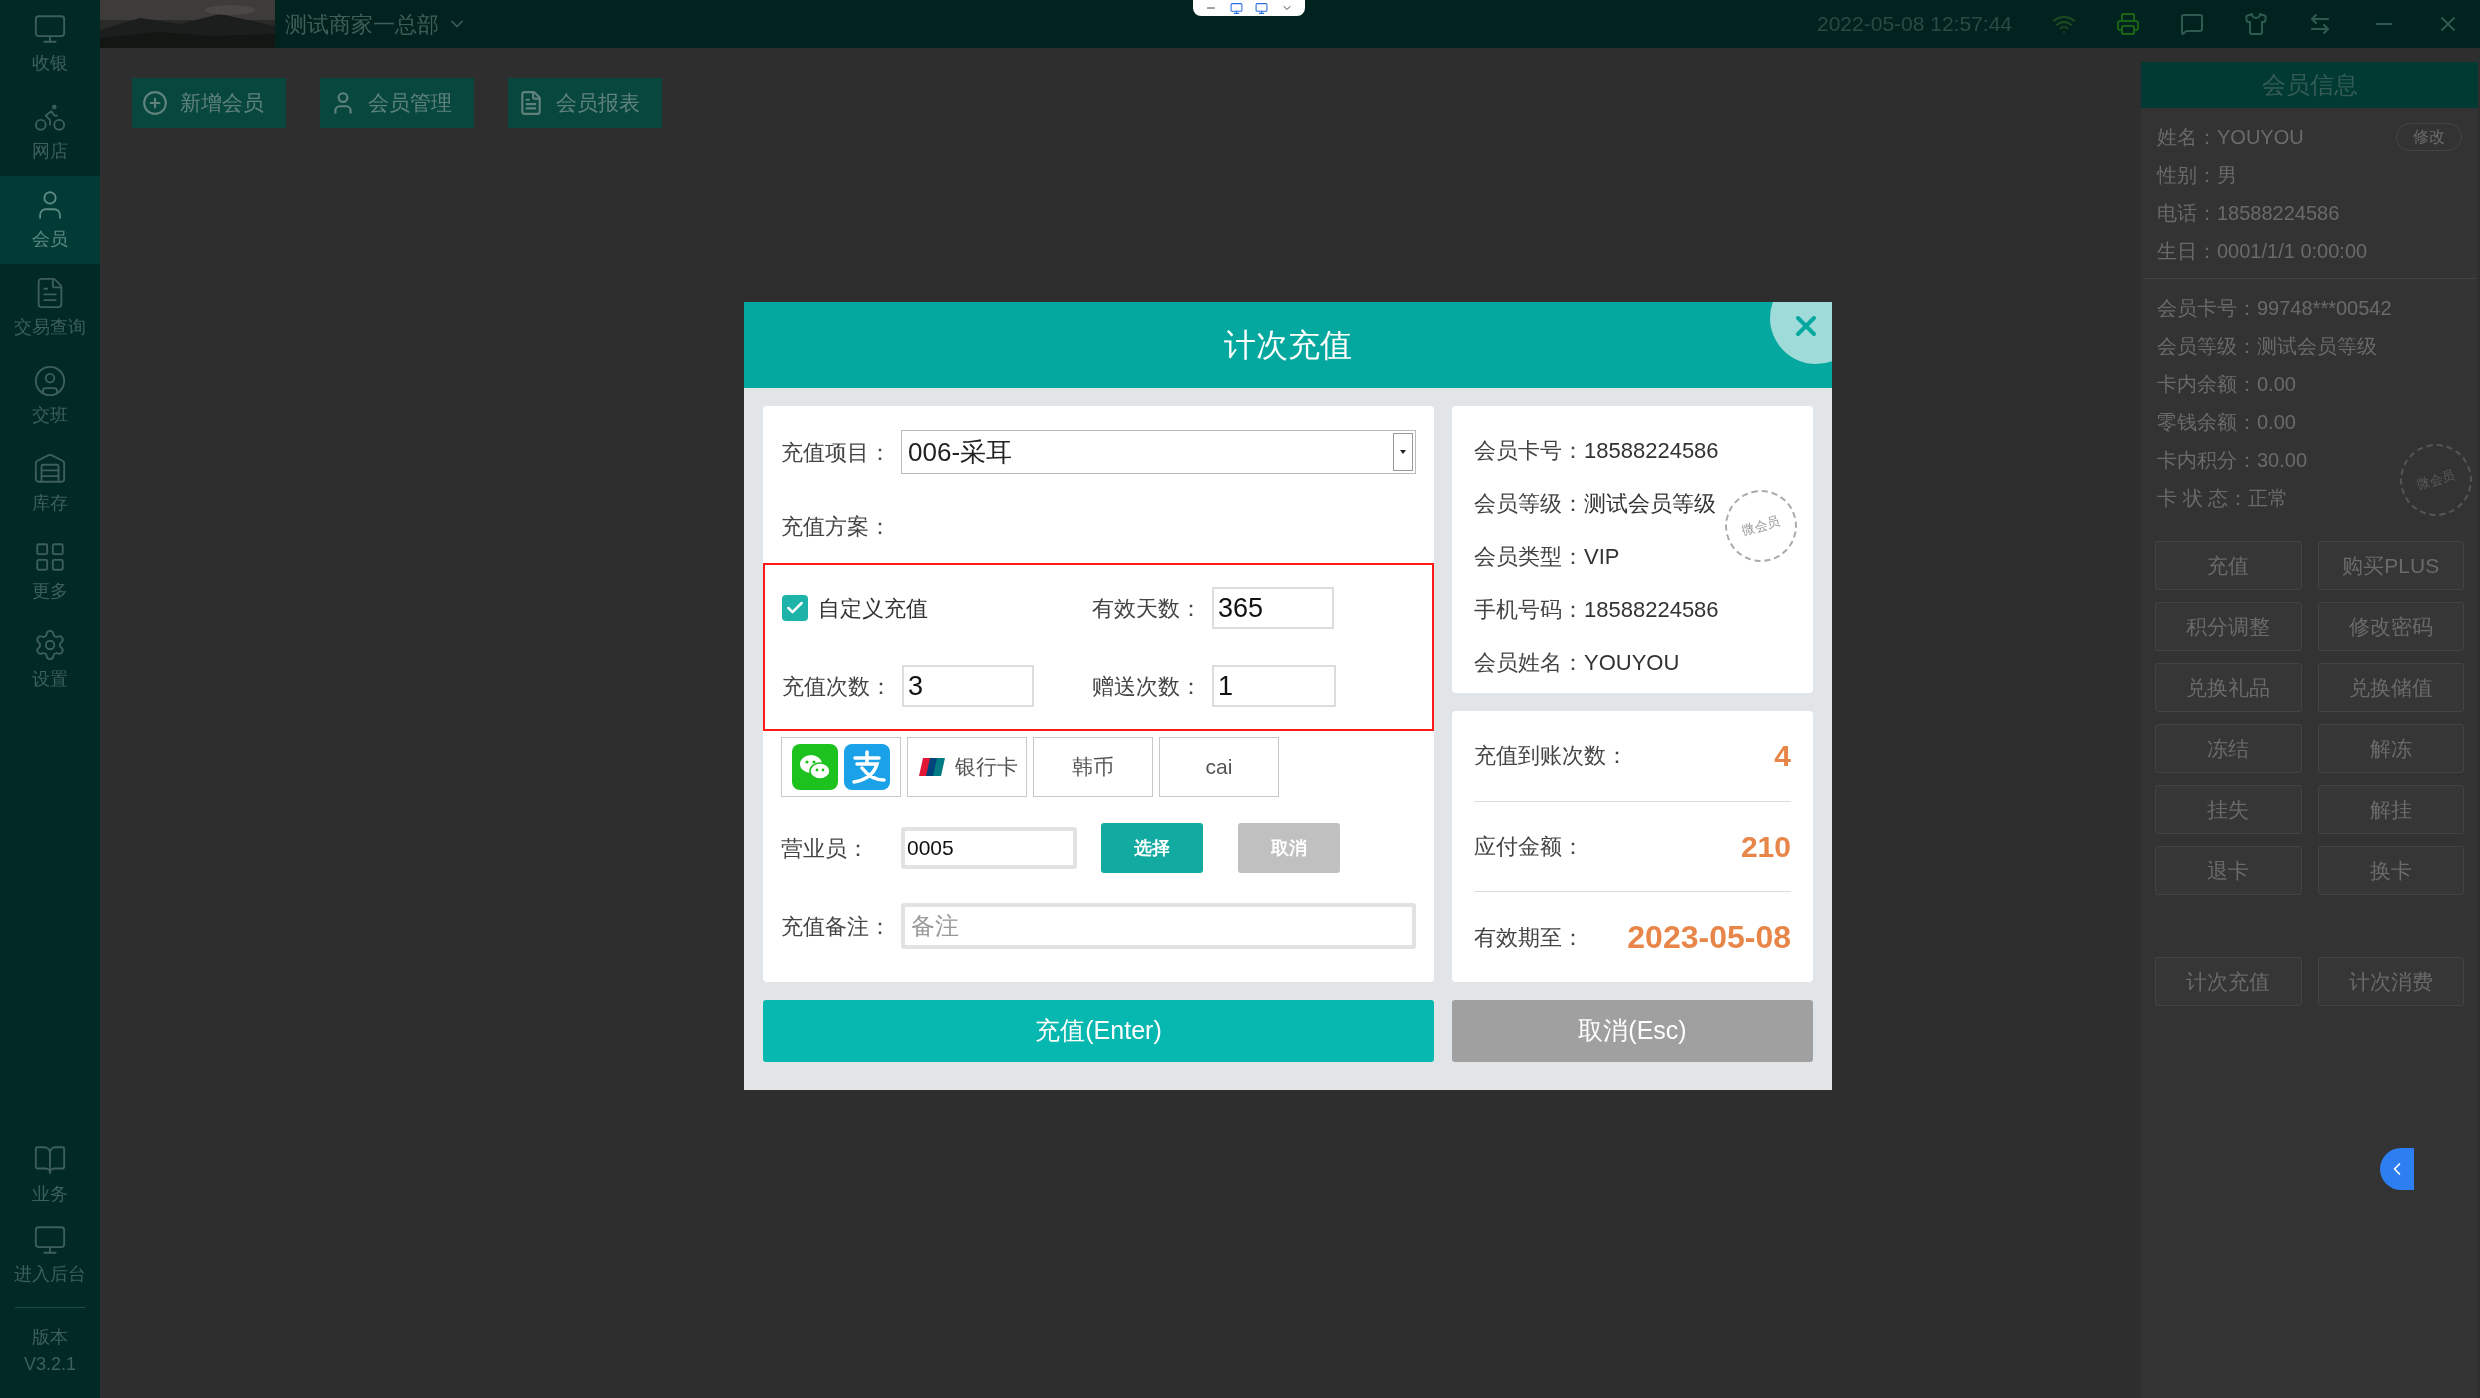 This screenshot has width=2480, height=1398. Describe the element at coordinates (50, 220) in the screenshot. I see `sidebar-item: 会员` at that location.